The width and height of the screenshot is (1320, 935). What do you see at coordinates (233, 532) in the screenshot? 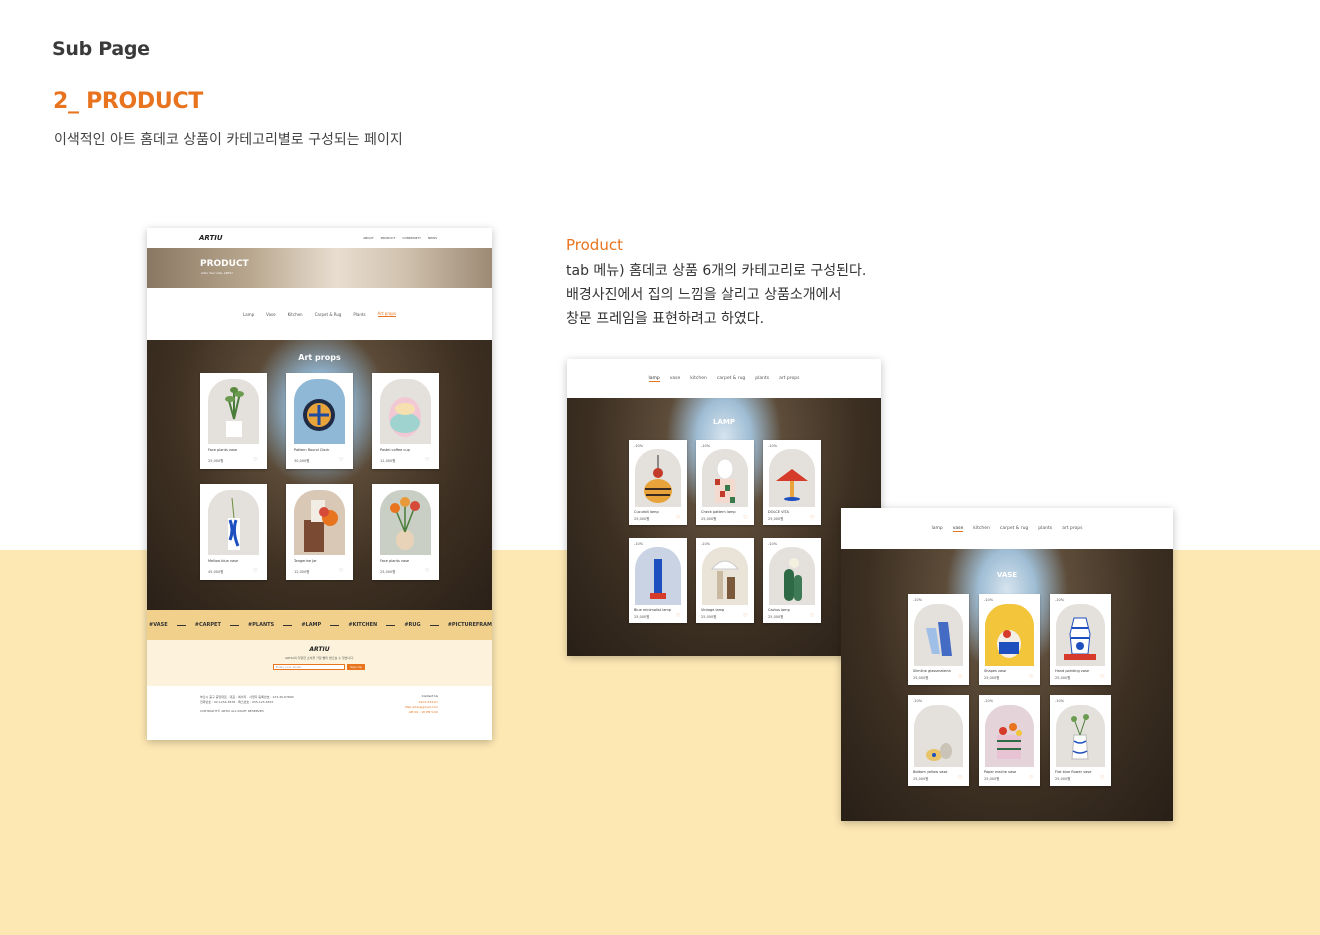
I see `product-card: Mellow blue vase 45,000원 ♡` at bounding box center [233, 532].